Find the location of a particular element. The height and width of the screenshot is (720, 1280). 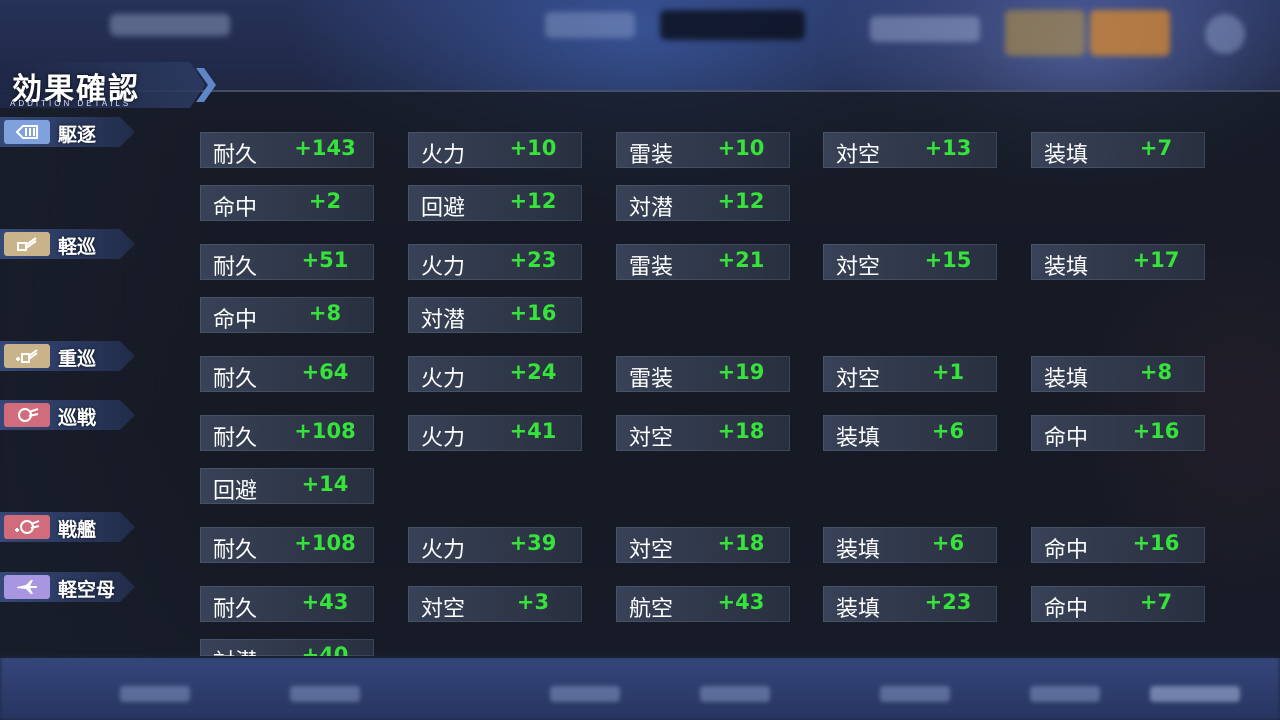

stat-cell: 回避 +14 is located at coordinates (287, 486).